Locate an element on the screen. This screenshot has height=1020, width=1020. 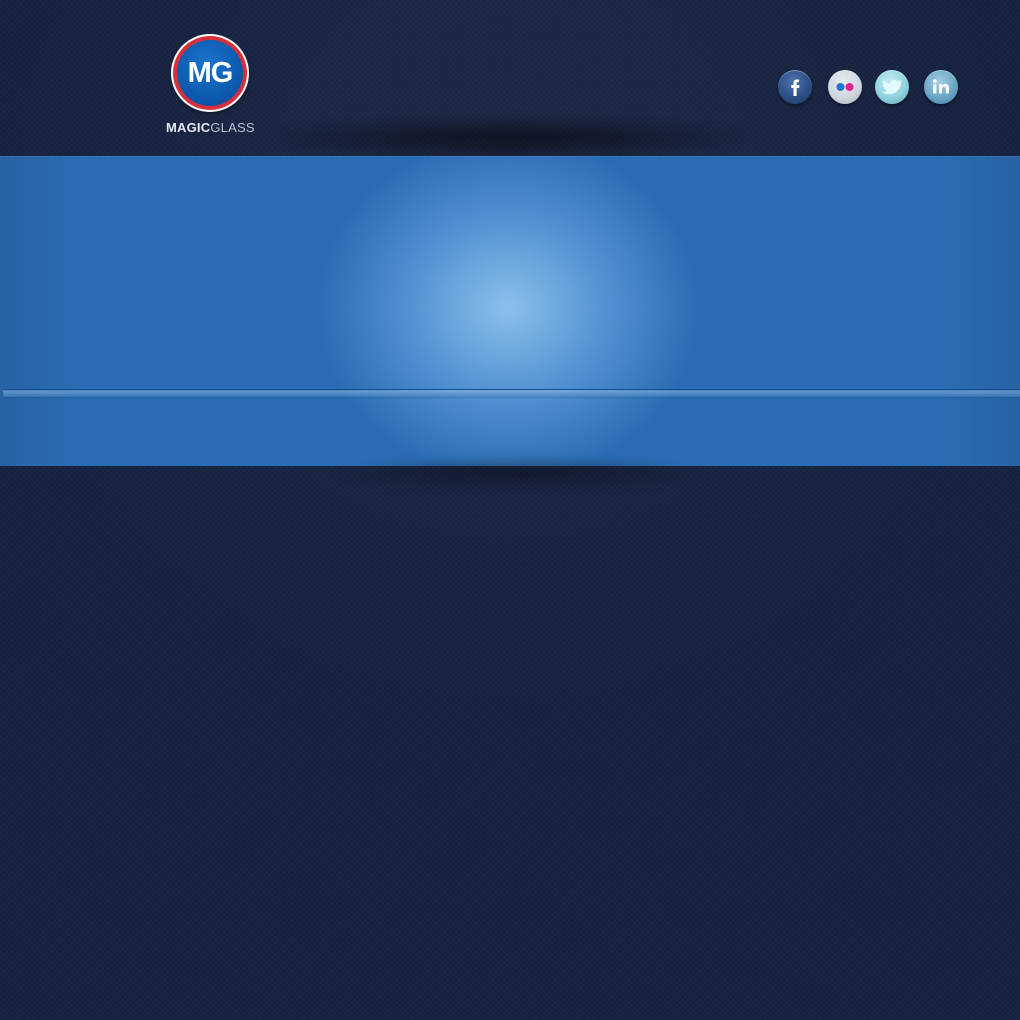
linkedin-icon is located at coordinates (941, 87).